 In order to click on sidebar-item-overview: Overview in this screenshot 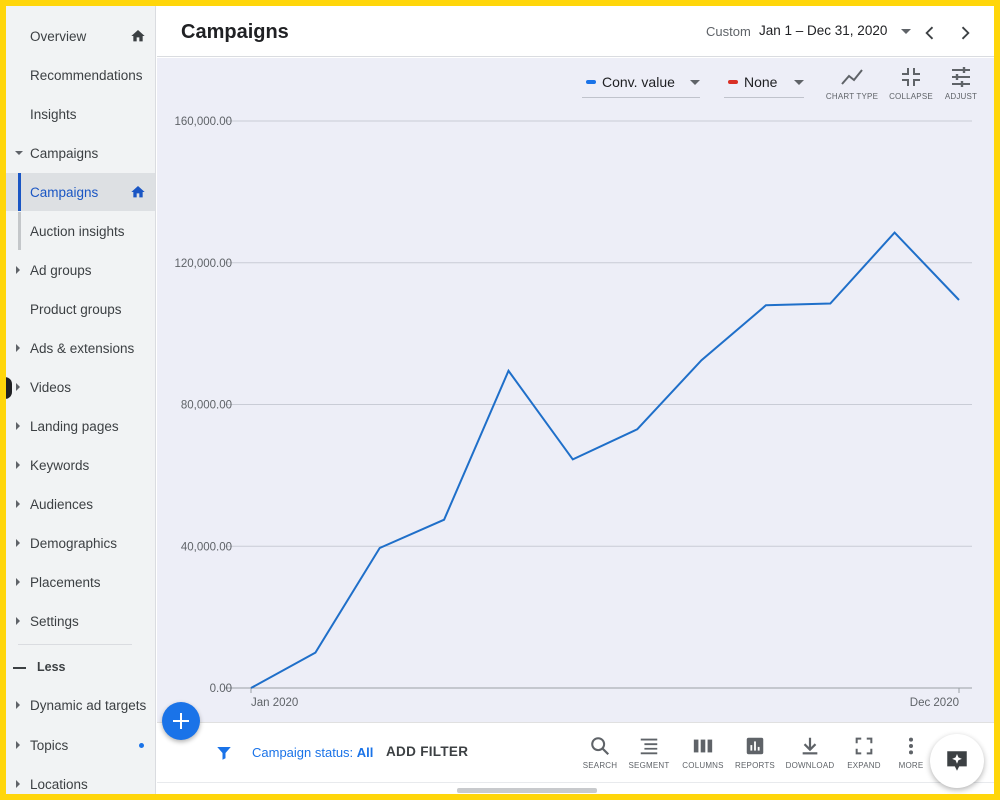, I will do `click(80, 36)`.